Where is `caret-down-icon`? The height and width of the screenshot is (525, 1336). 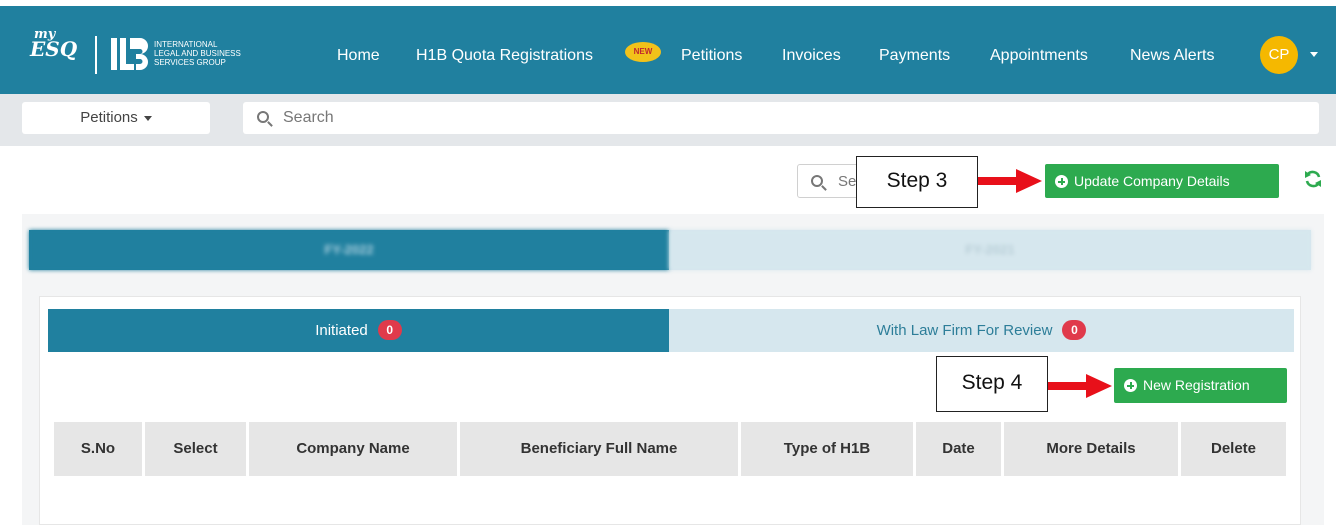 caret-down-icon is located at coordinates (147, 118).